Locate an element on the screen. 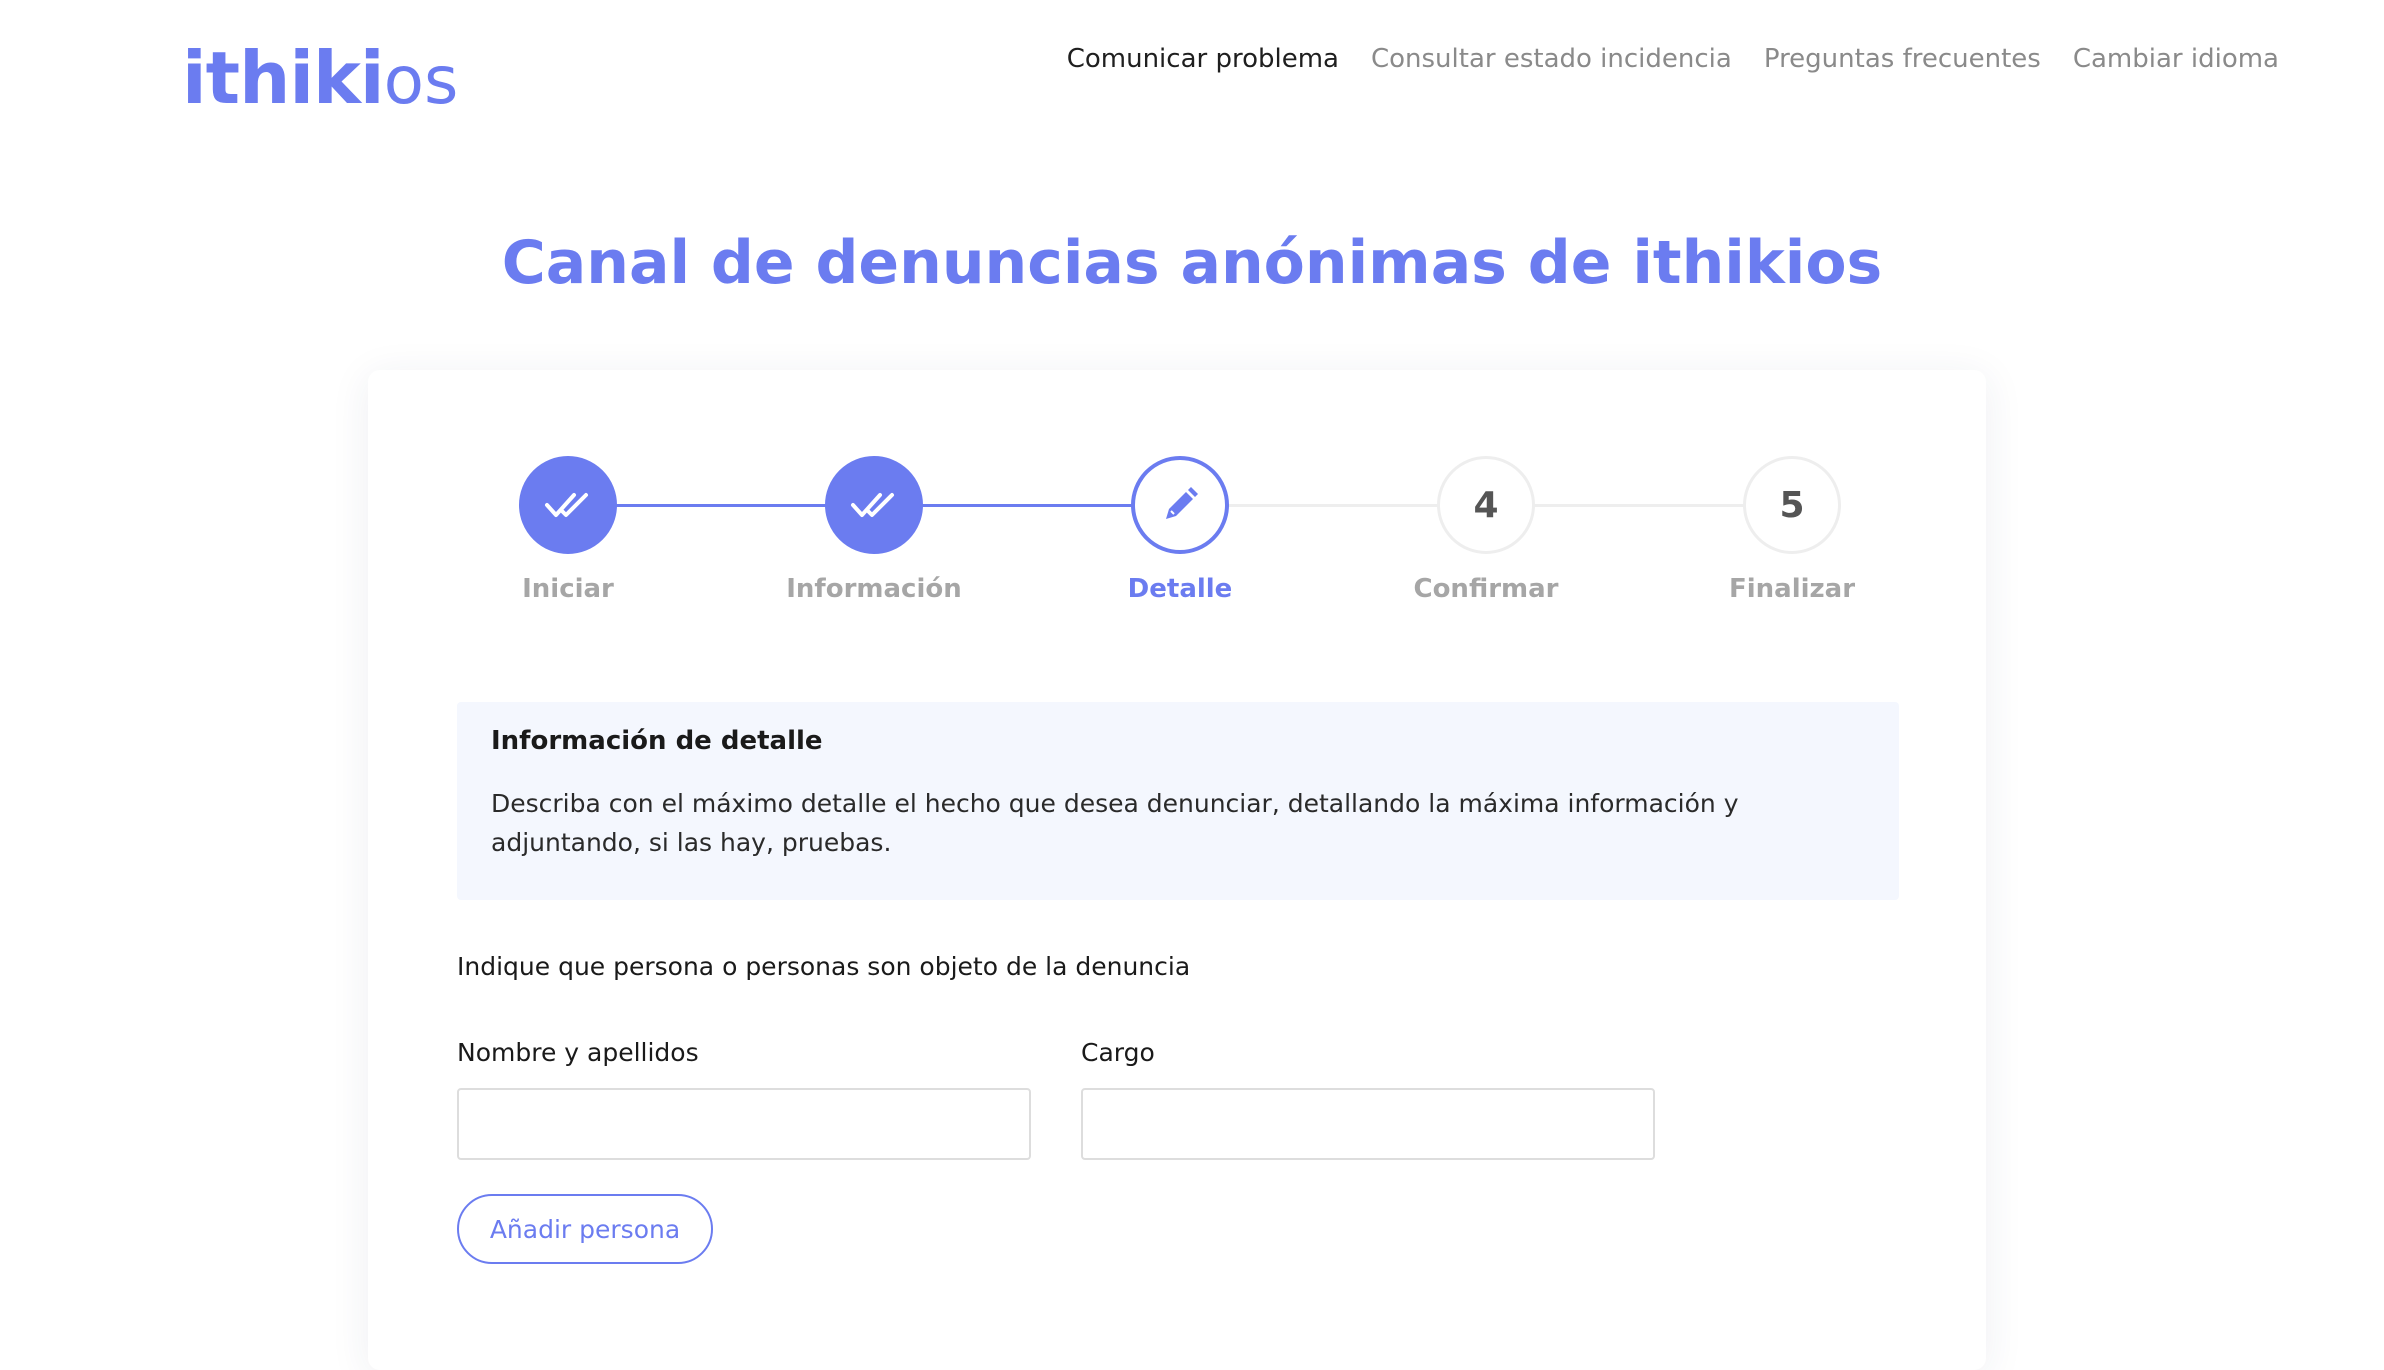  step-detalle: Detalle is located at coordinates (1180, 530).